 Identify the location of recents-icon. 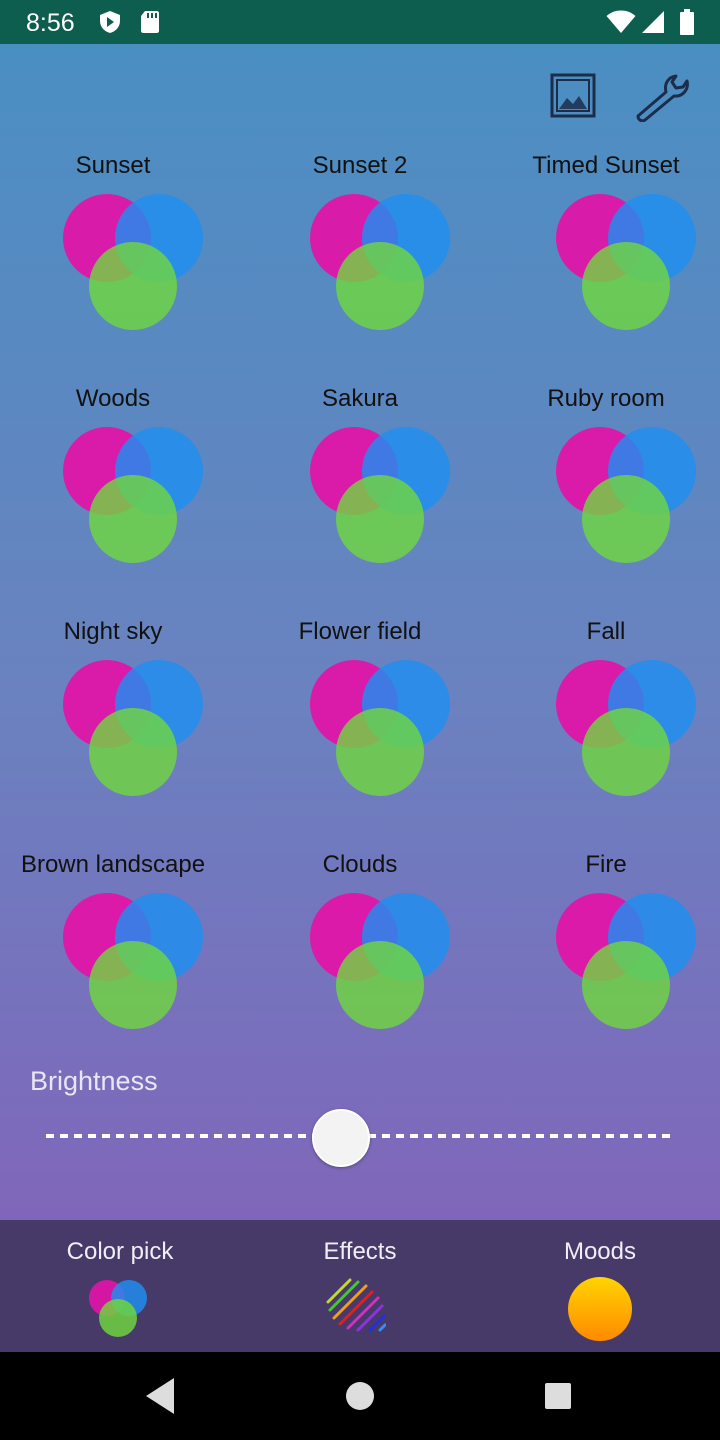
(558, 1396).